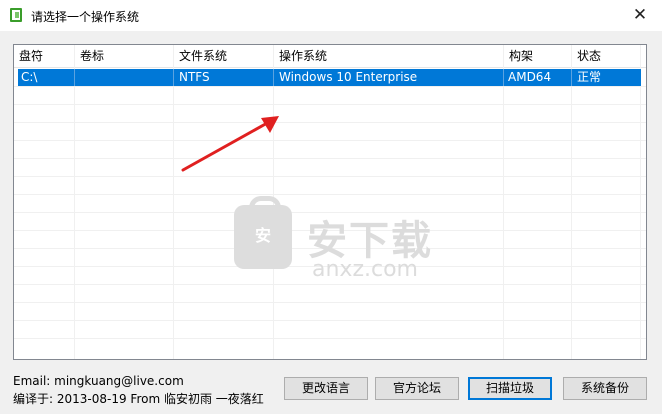  Describe the element at coordinates (417, 388) in the screenshot. I see `forum-button: 官方论坛` at that location.